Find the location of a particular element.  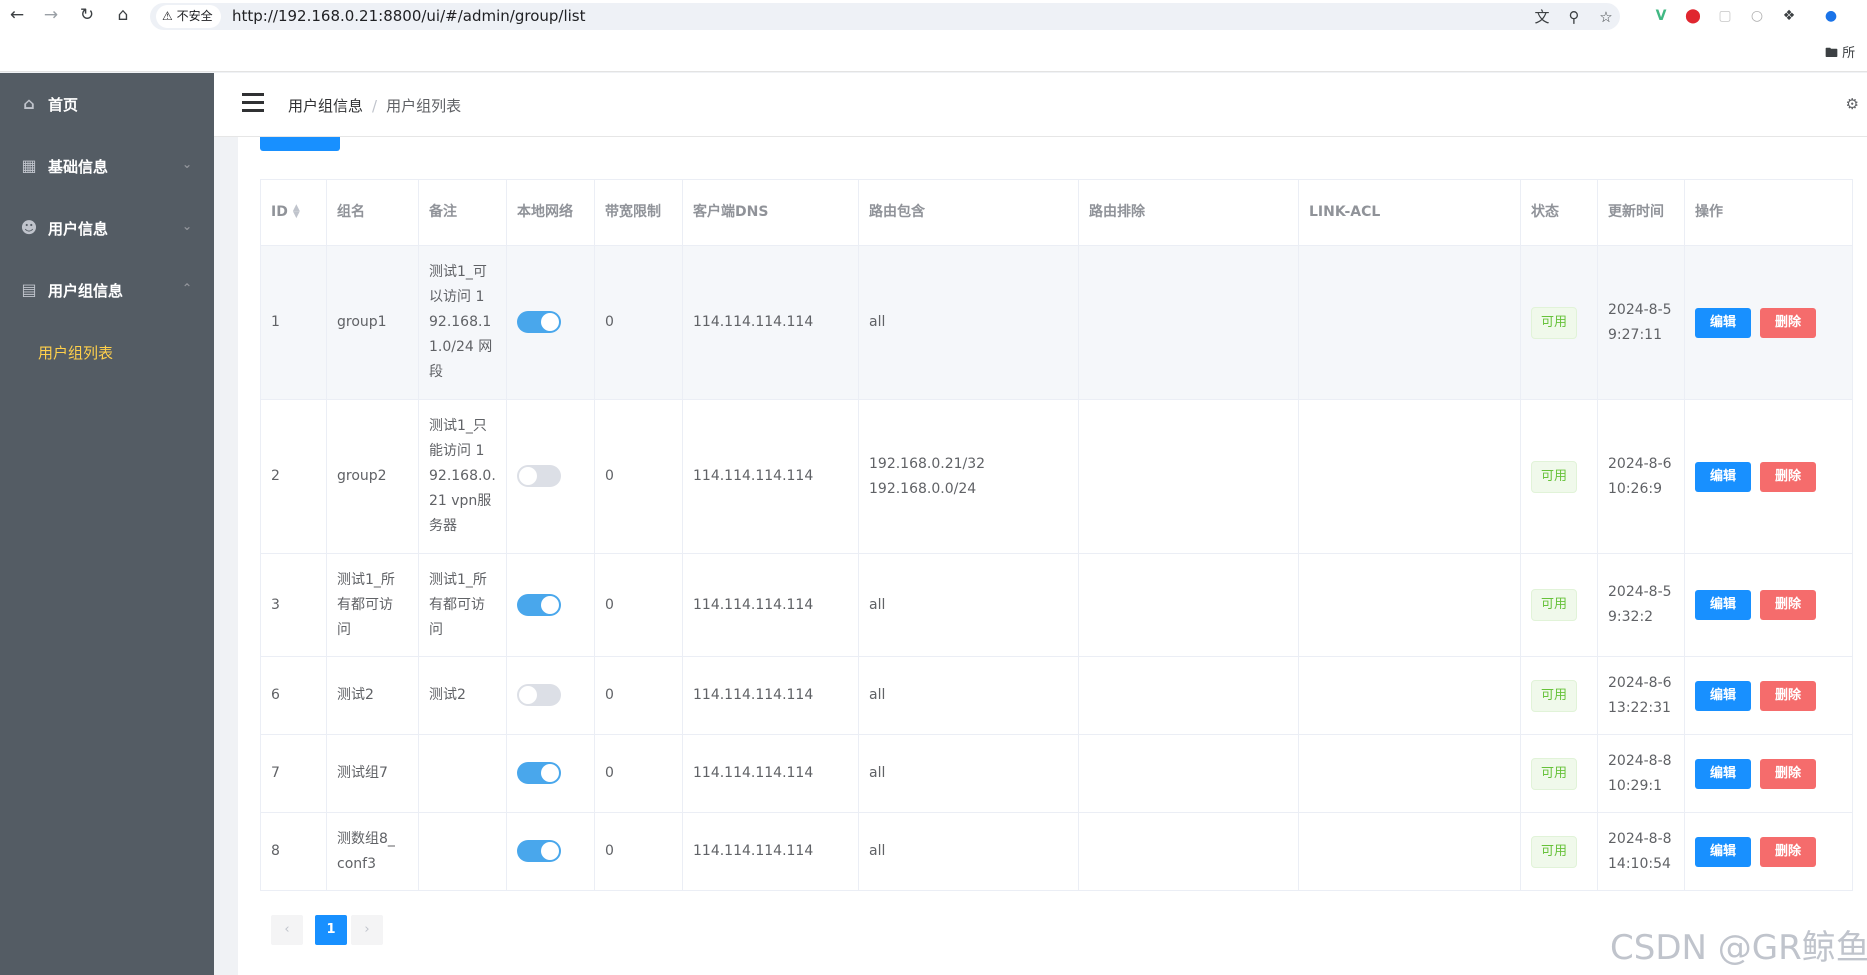

forward-icon: → is located at coordinates (51, 15).